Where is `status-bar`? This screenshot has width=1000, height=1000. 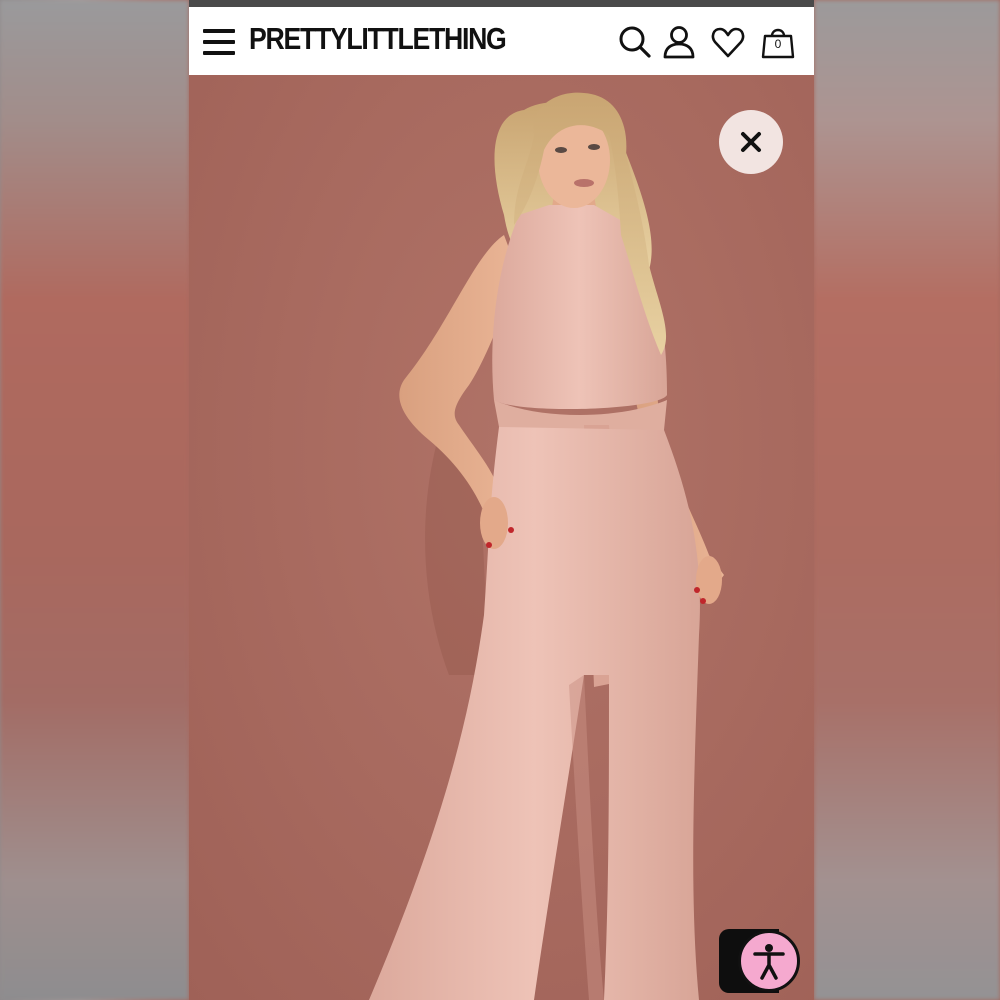 status-bar is located at coordinates (501, 3).